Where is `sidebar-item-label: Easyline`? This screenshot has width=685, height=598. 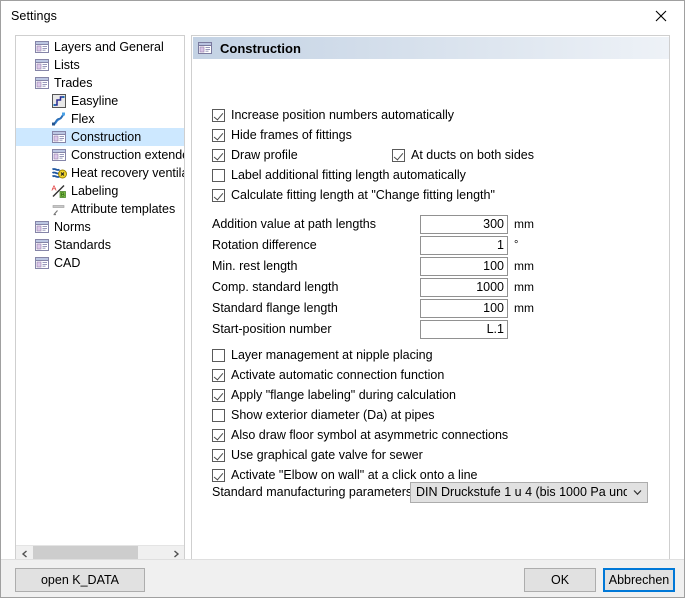 sidebar-item-label: Easyline is located at coordinates (95, 101).